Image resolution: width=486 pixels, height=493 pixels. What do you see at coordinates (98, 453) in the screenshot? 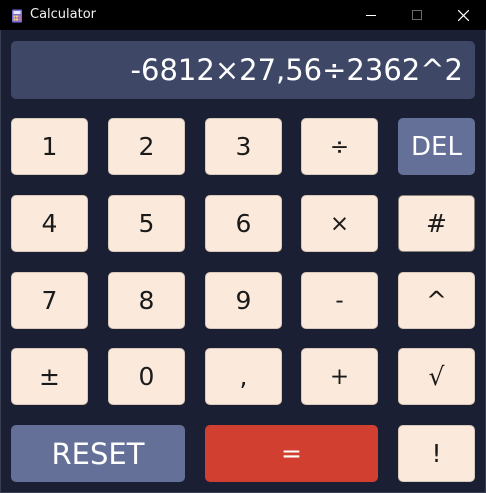
I see `reset-button: RESET` at bounding box center [98, 453].